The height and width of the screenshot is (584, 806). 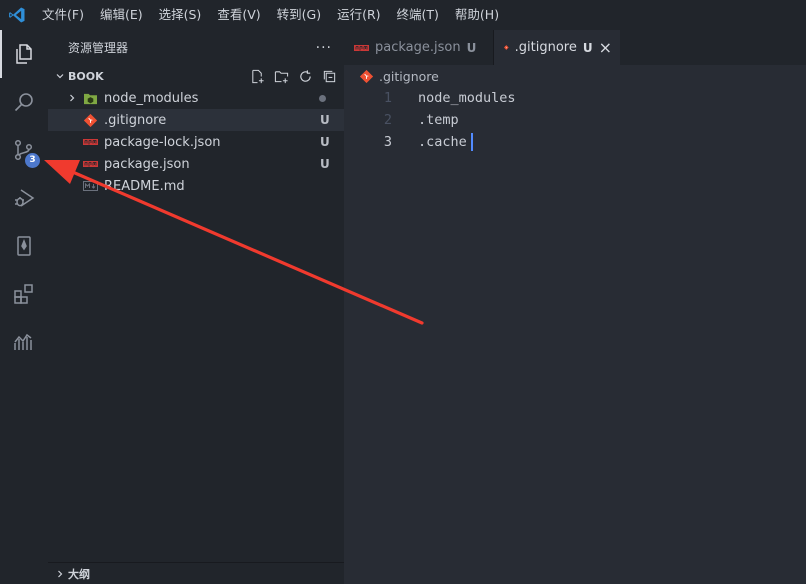 What do you see at coordinates (358, 15) in the screenshot?
I see `menu-run: 运行(R)` at bounding box center [358, 15].